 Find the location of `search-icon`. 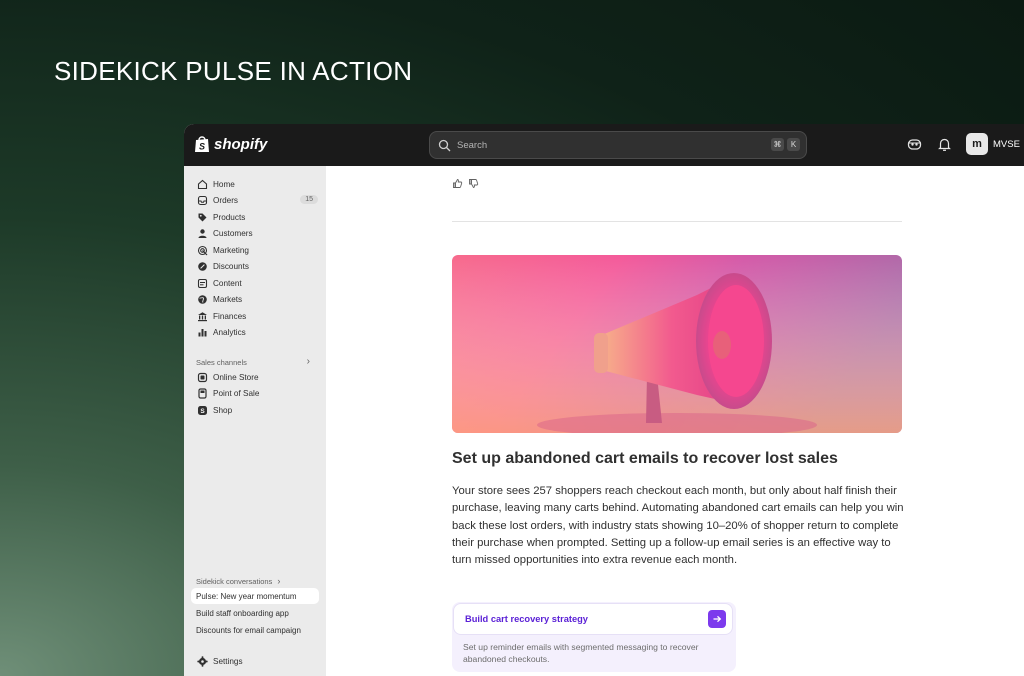

search-icon is located at coordinates (444, 145).